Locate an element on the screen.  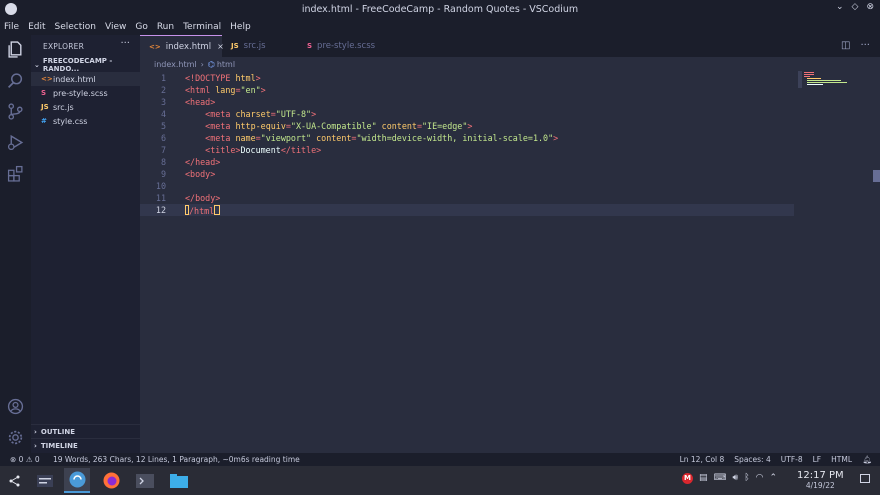
menu-view: View is located at coordinates (115, 27).